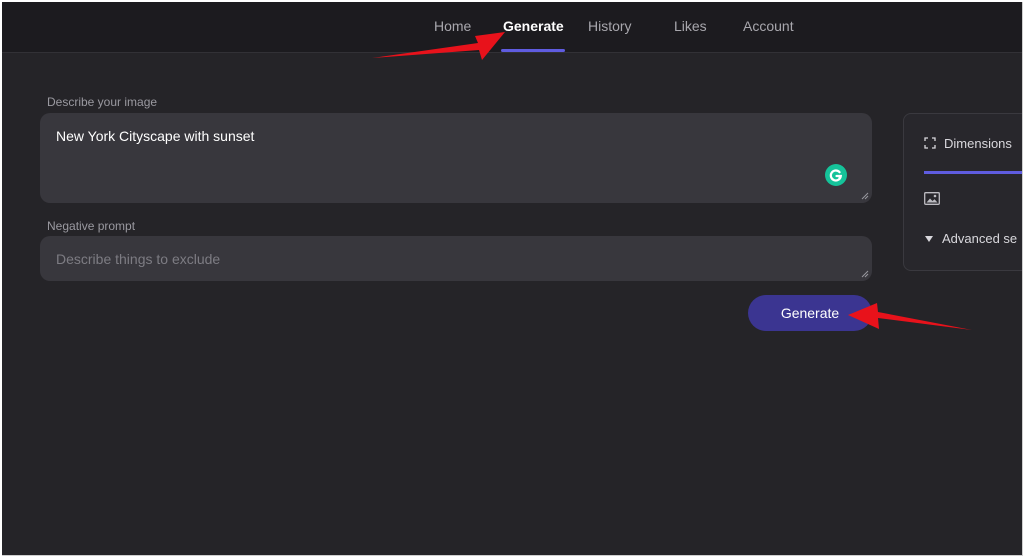 The height and width of the screenshot is (557, 1024). I want to click on top-navigation: Home Generate History Likes Account, so click(512, 27).